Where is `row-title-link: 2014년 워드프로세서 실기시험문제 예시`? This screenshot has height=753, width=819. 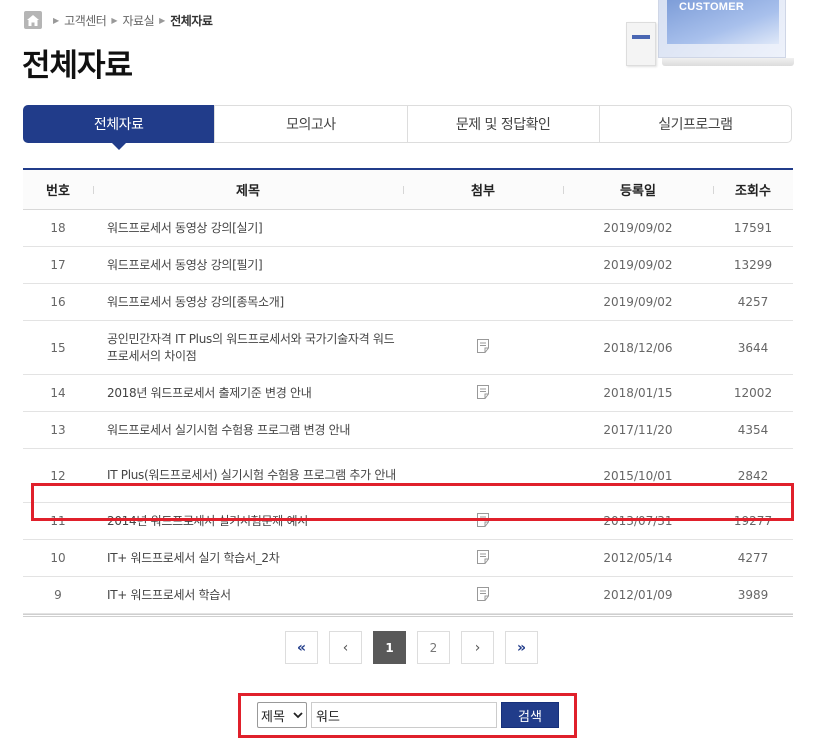 row-title-link: 2014년 워드프로세서 실기시험문제 예시 is located at coordinates (248, 521).